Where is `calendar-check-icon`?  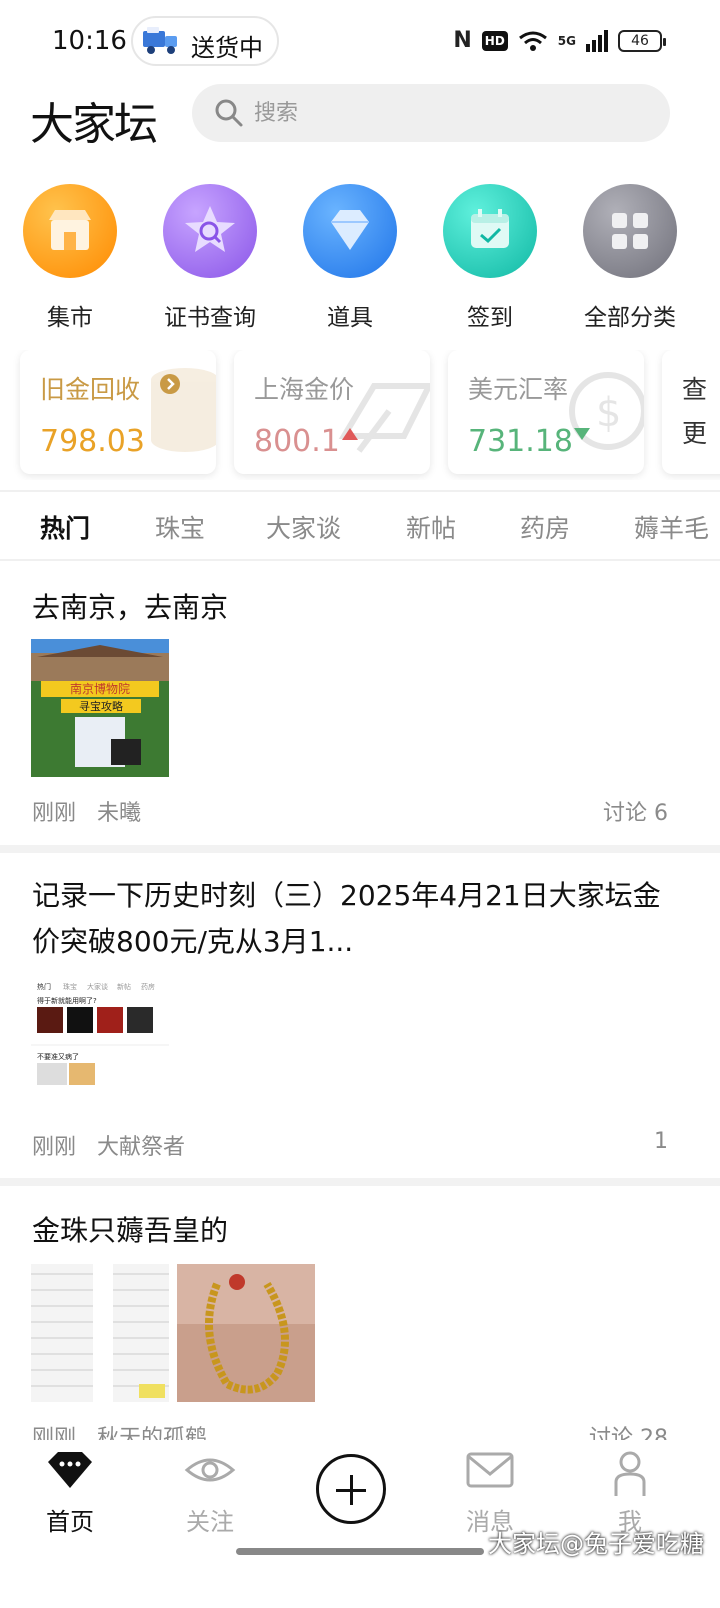 calendar-check-icon is located at coordinates (490, 231).